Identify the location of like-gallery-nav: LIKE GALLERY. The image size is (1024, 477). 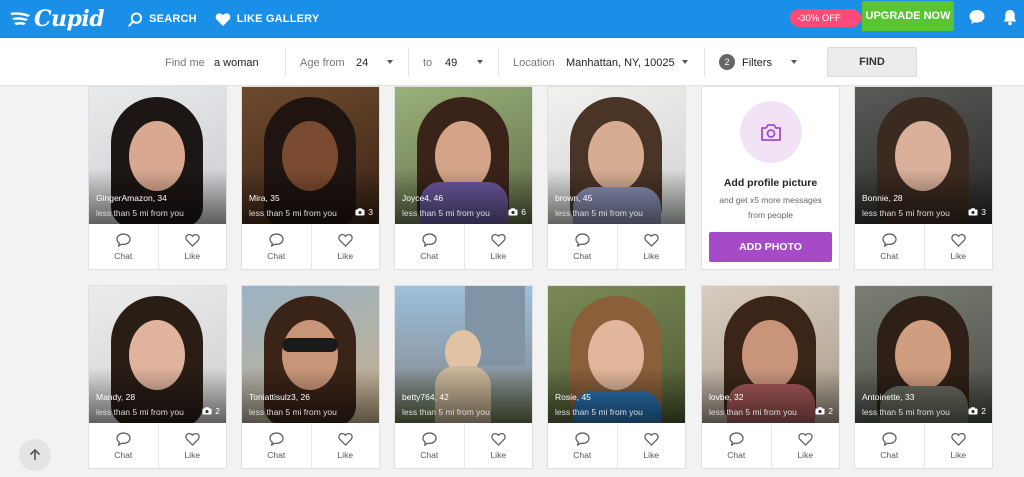
(267, 19).